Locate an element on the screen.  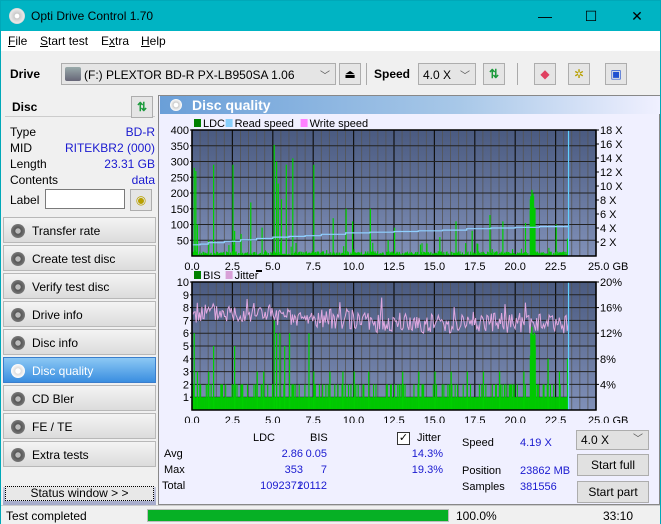
nav-transfer-rate: Transfer rate is located at coordinates (79, 230).